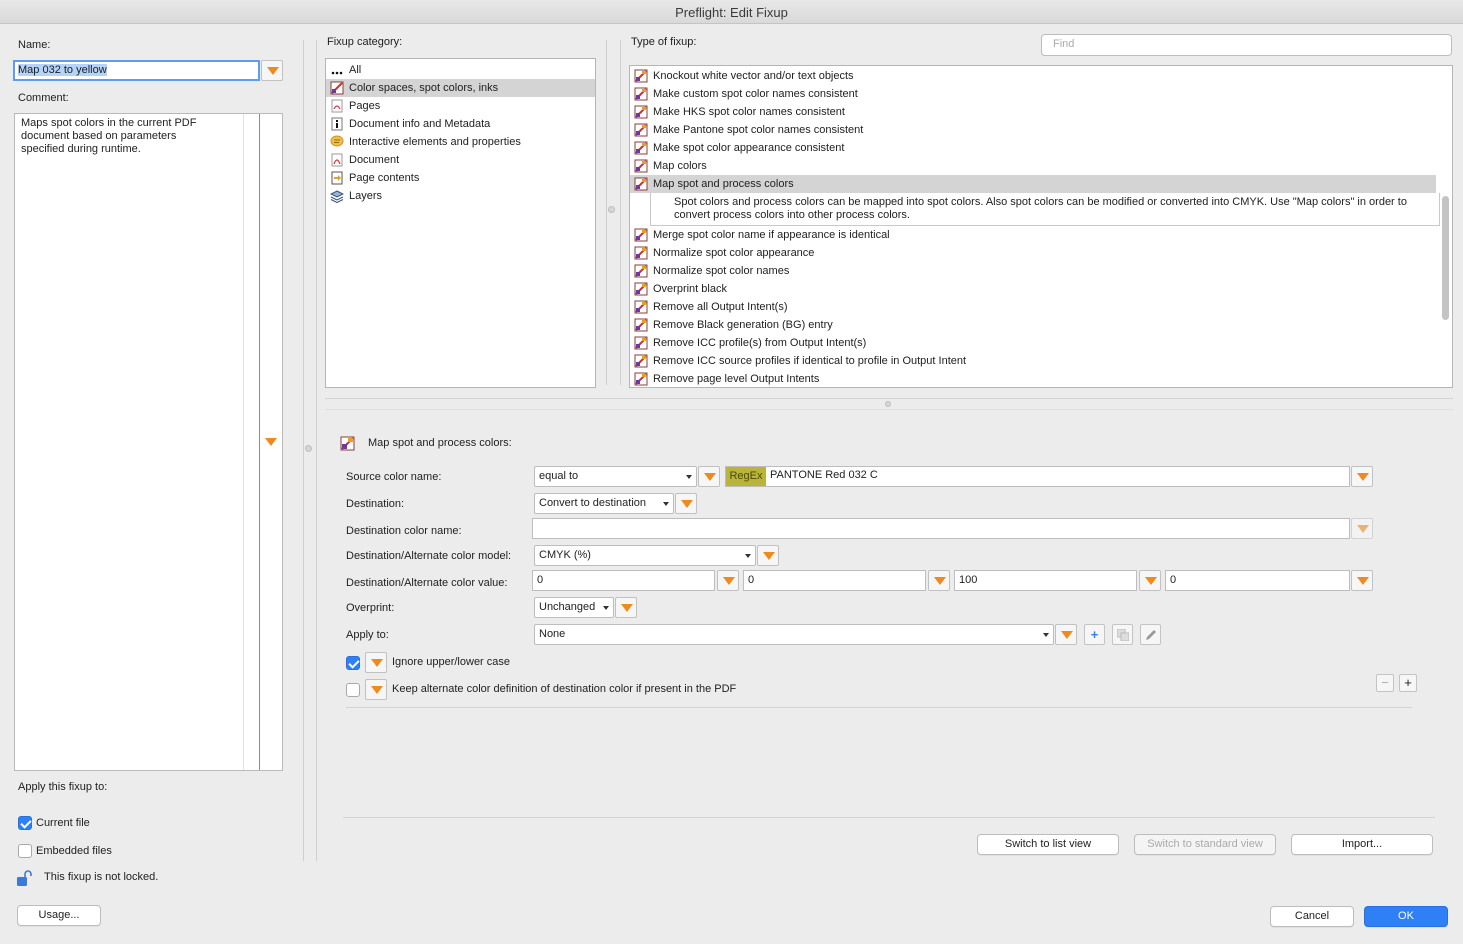 The image size is (1463, 944). I want to click on fixup-type-label: Make spot color appearance consistent, so click(749, 148).